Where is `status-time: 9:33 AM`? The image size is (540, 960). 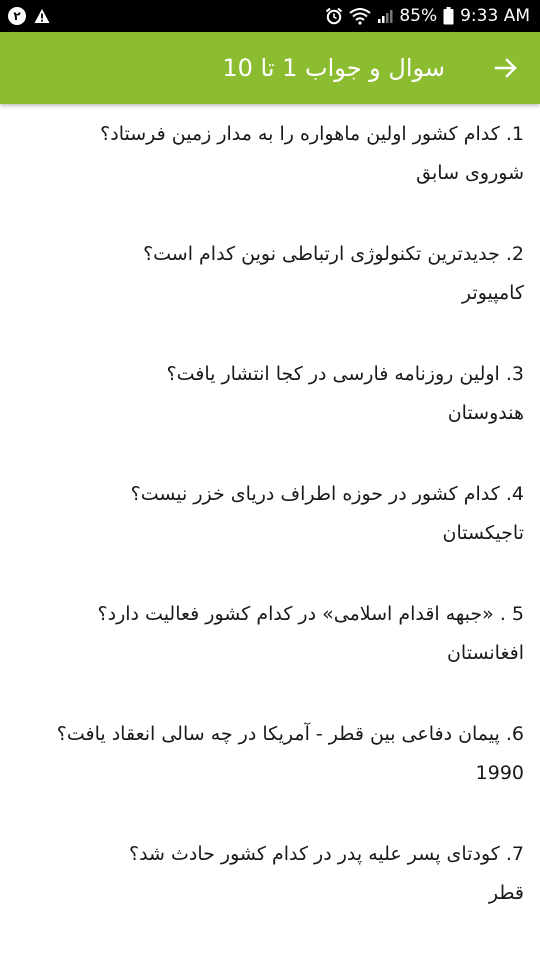
status-time: 9:33 AM is located at coordinates (495, 16).